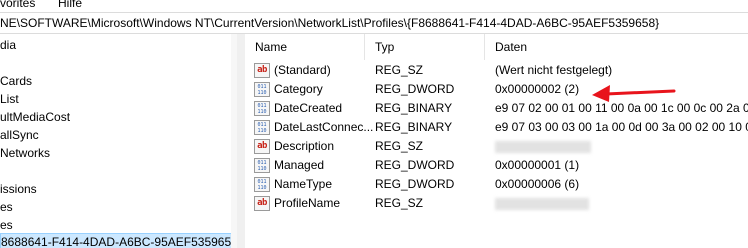 Image resolution: width=748 pixels, height=248 pixels. What do you see at coordinates (18, 189) in the screenshot?
I see `tree-item: issions` at bounding box center [18, 189].